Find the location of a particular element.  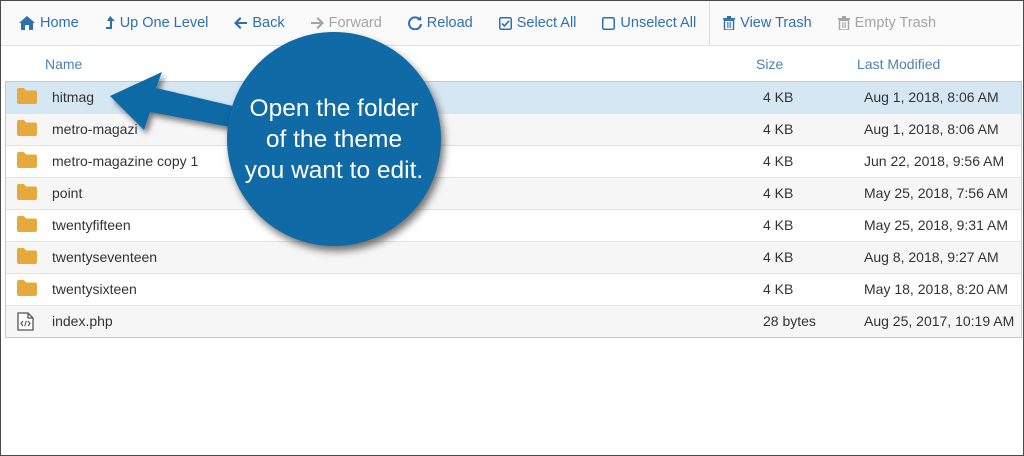

forward-label: Forward is located at coordinates (355, 23).